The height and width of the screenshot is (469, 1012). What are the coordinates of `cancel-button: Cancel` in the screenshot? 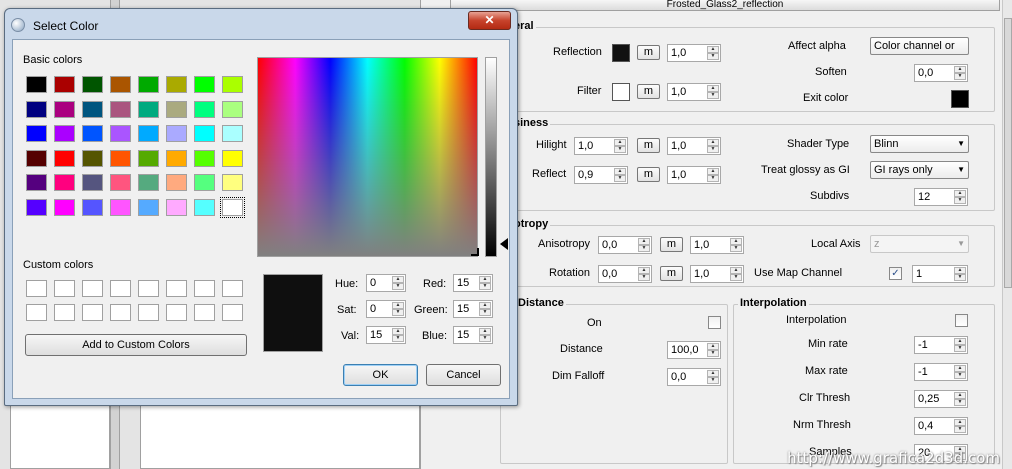 It's located at (463, 375).